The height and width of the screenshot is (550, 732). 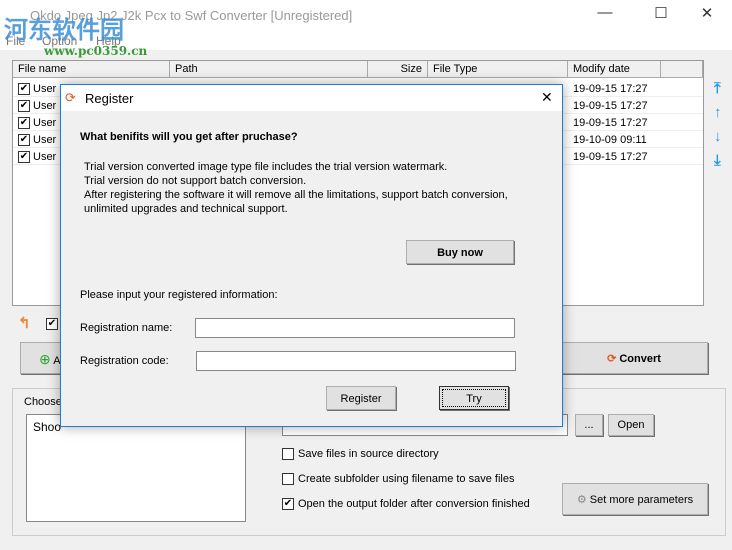 I want to click on subfolder-checkbox, so click(x=288, y=479).